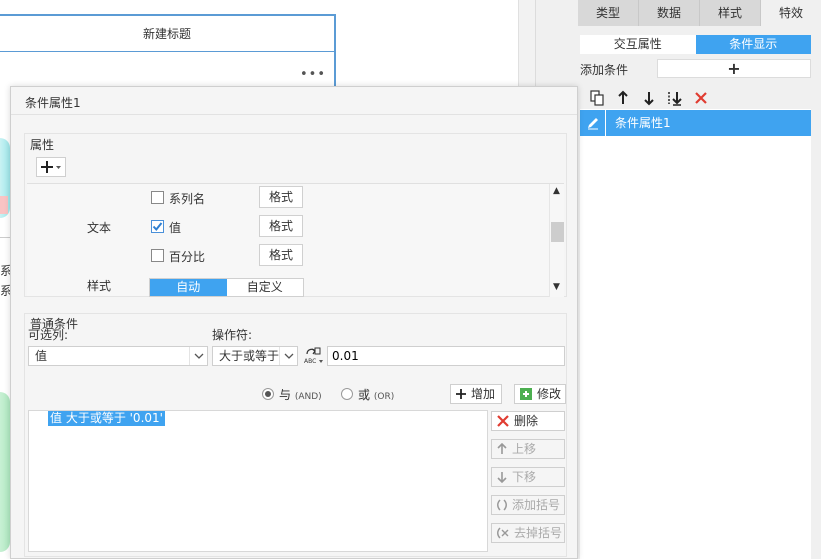 Image resolution: width=821 pixels, height=559 pixels. Describe the element at coordinates (313, 74) in the screenshot. I see `more-options-icon: •••` at that location.